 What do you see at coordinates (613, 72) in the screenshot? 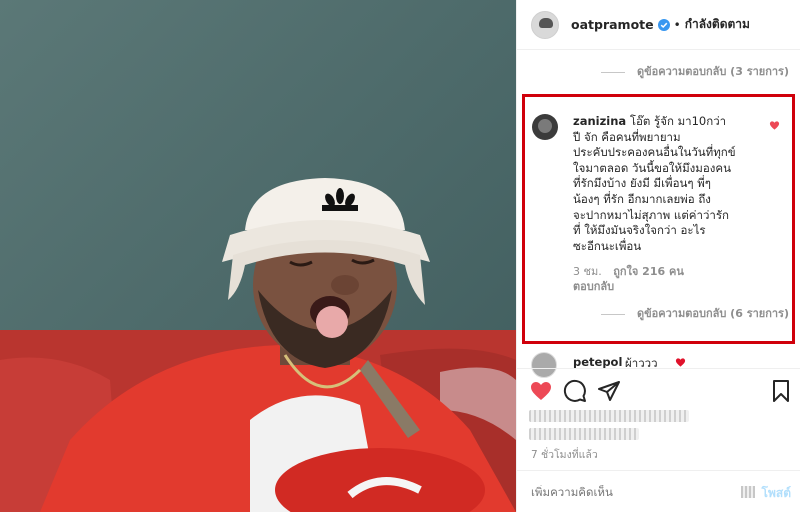
I see `replies-dash` at bounding box center [613, 72].